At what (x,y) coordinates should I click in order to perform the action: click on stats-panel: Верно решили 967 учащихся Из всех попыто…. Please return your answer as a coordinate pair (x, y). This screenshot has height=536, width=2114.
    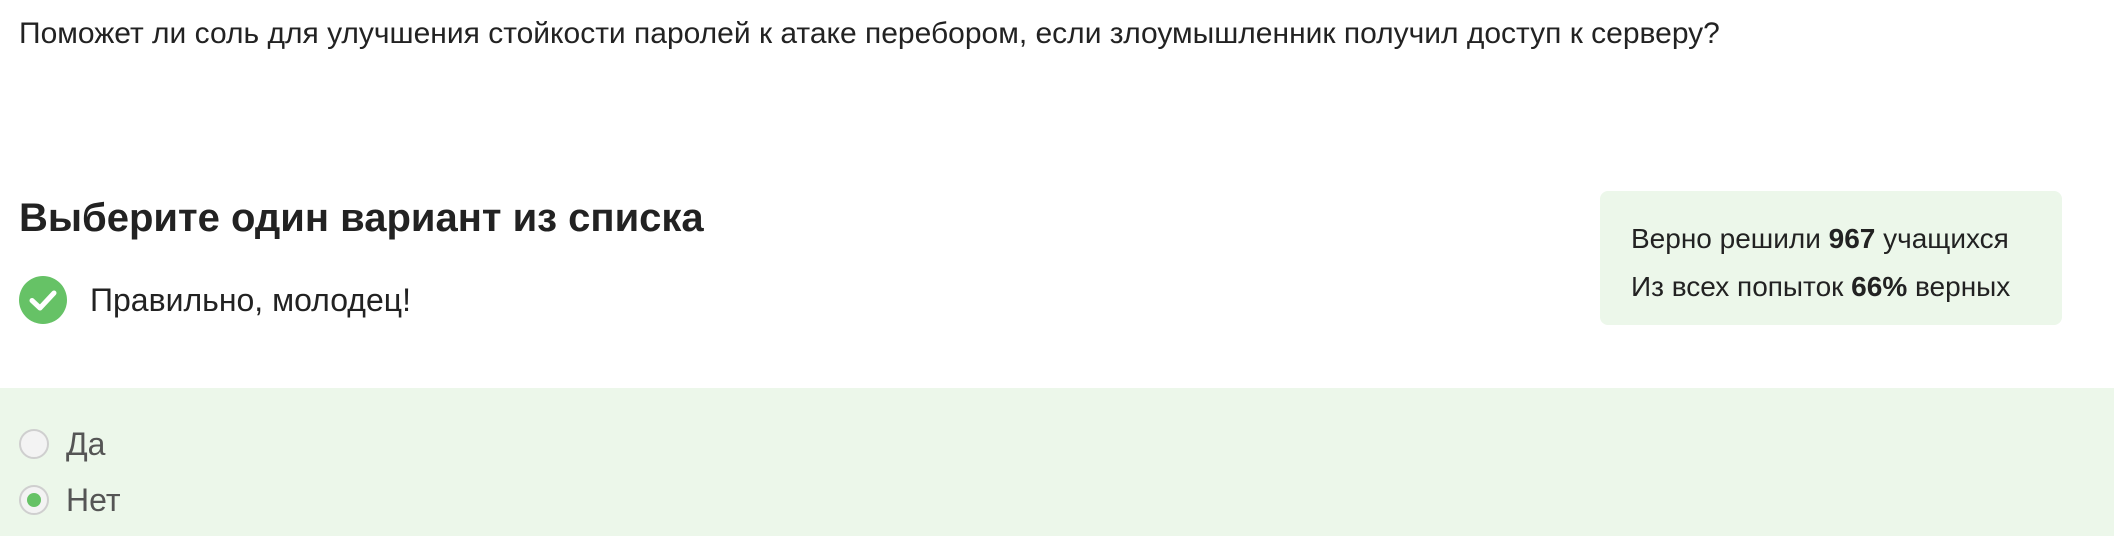
    Looking at the image, I should click on (1831, 258).